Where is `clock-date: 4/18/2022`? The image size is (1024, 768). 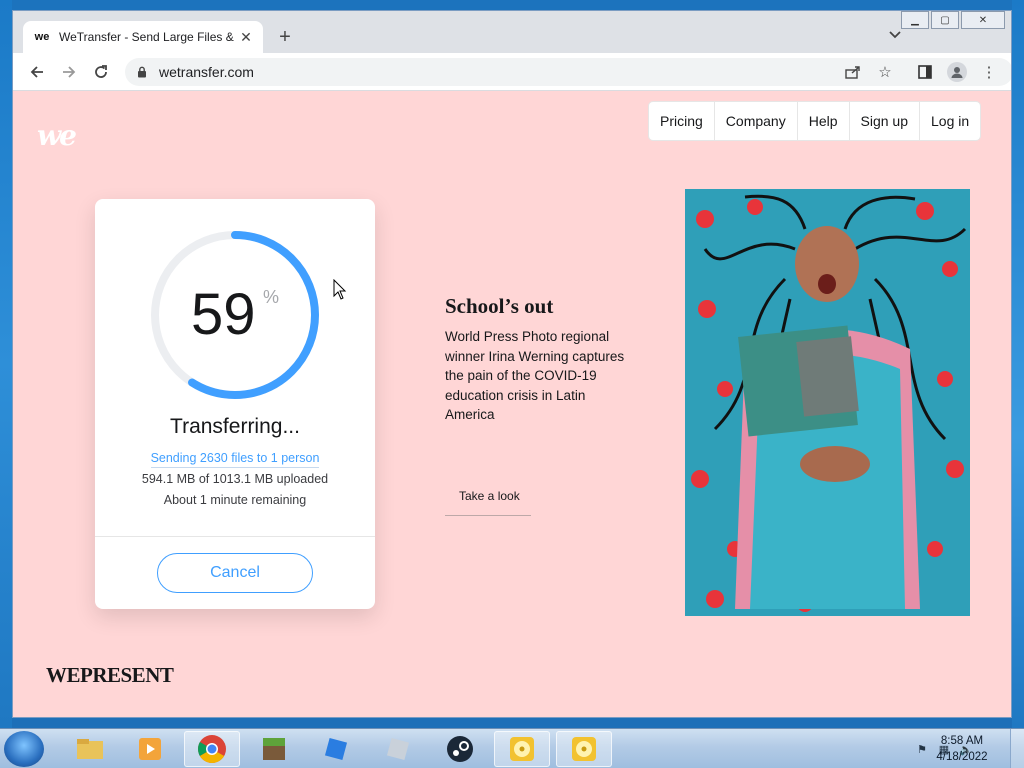
clock-date: 4/18/2022 is located at coordinates (962, 757).